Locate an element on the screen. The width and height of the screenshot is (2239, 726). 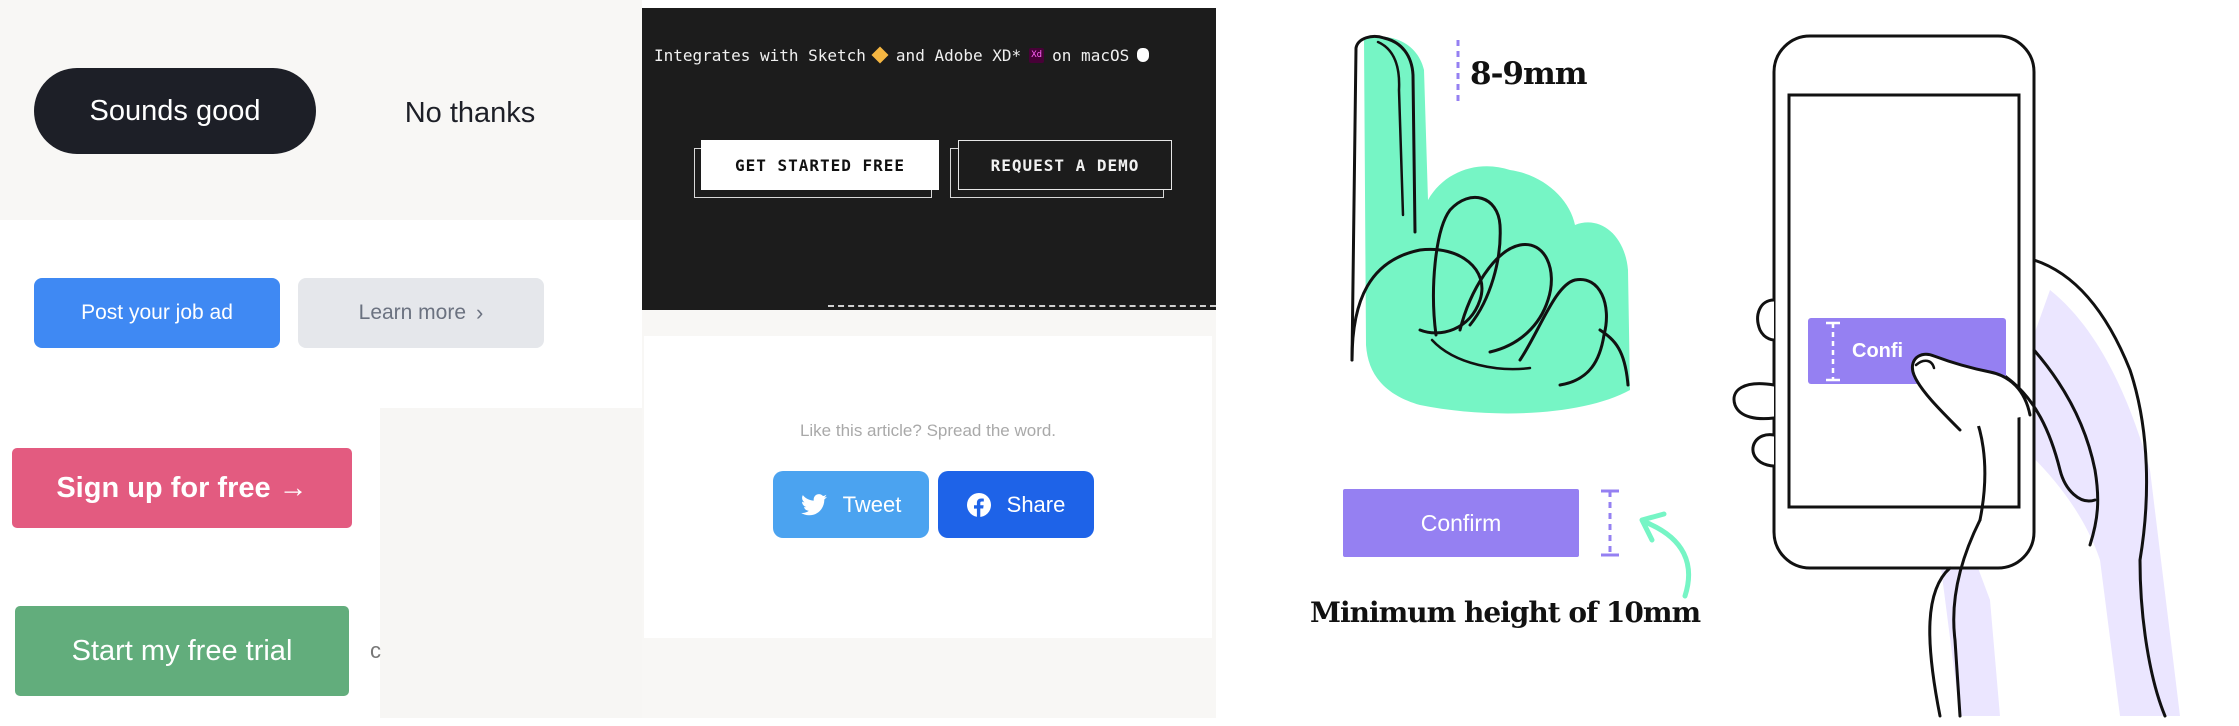
gem-icon is located at coordinates (880, 55).